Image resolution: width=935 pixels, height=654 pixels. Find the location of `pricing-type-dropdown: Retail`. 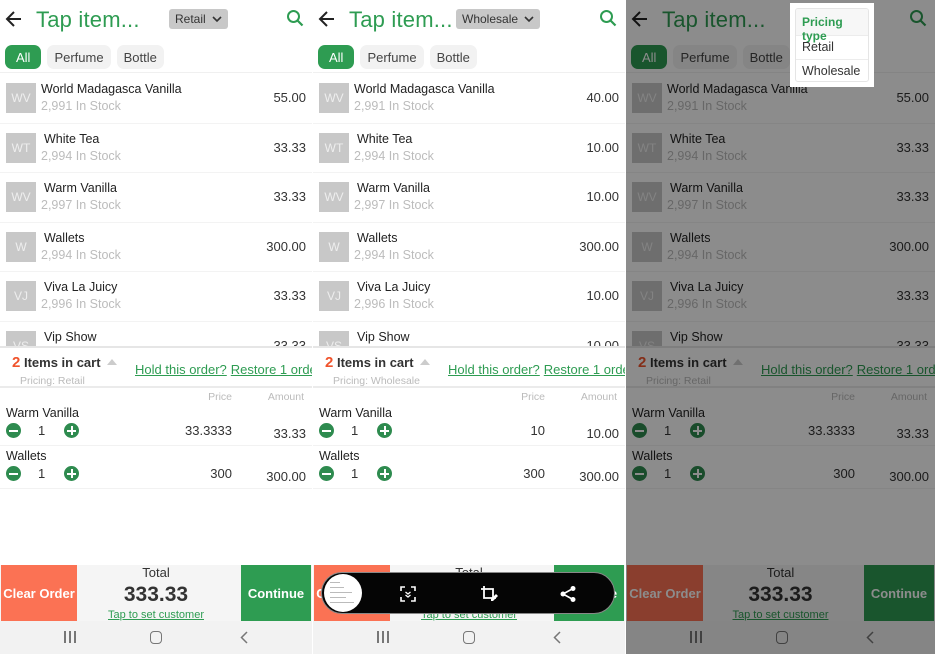

pricing-type-dropdown: Retail is located at coordinates (198, 19).